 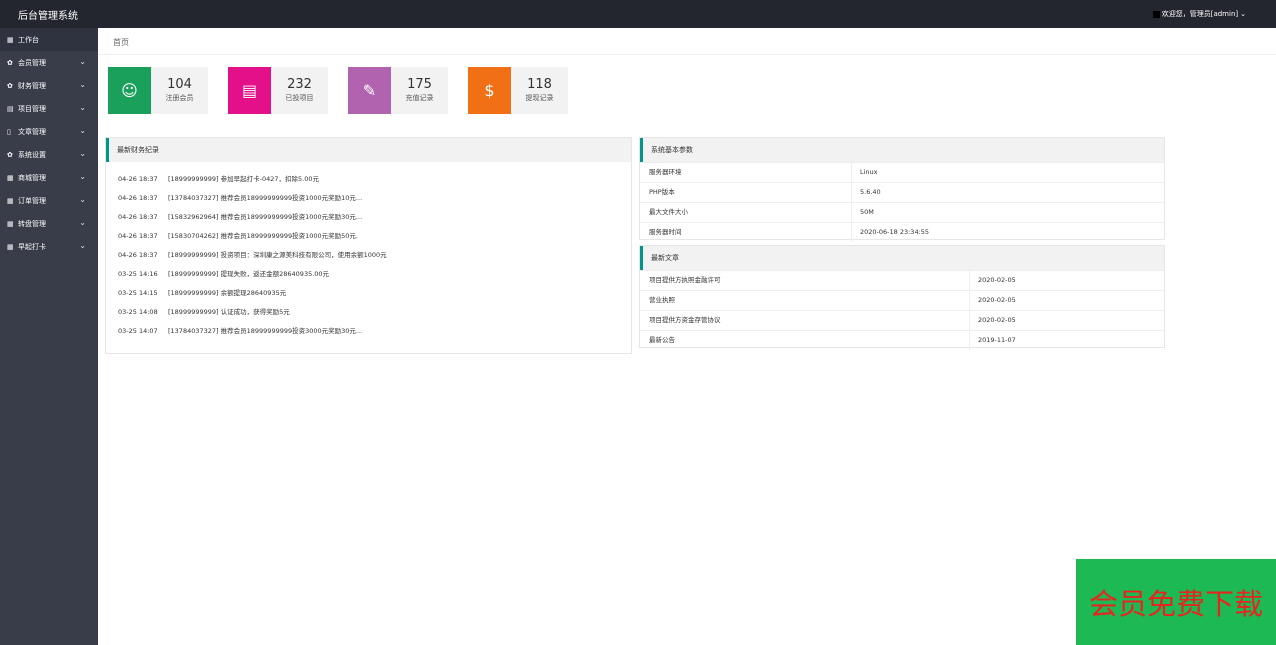 I want to click on stat-card: ▤ 232 已投项目, so click(x=278, y=90).